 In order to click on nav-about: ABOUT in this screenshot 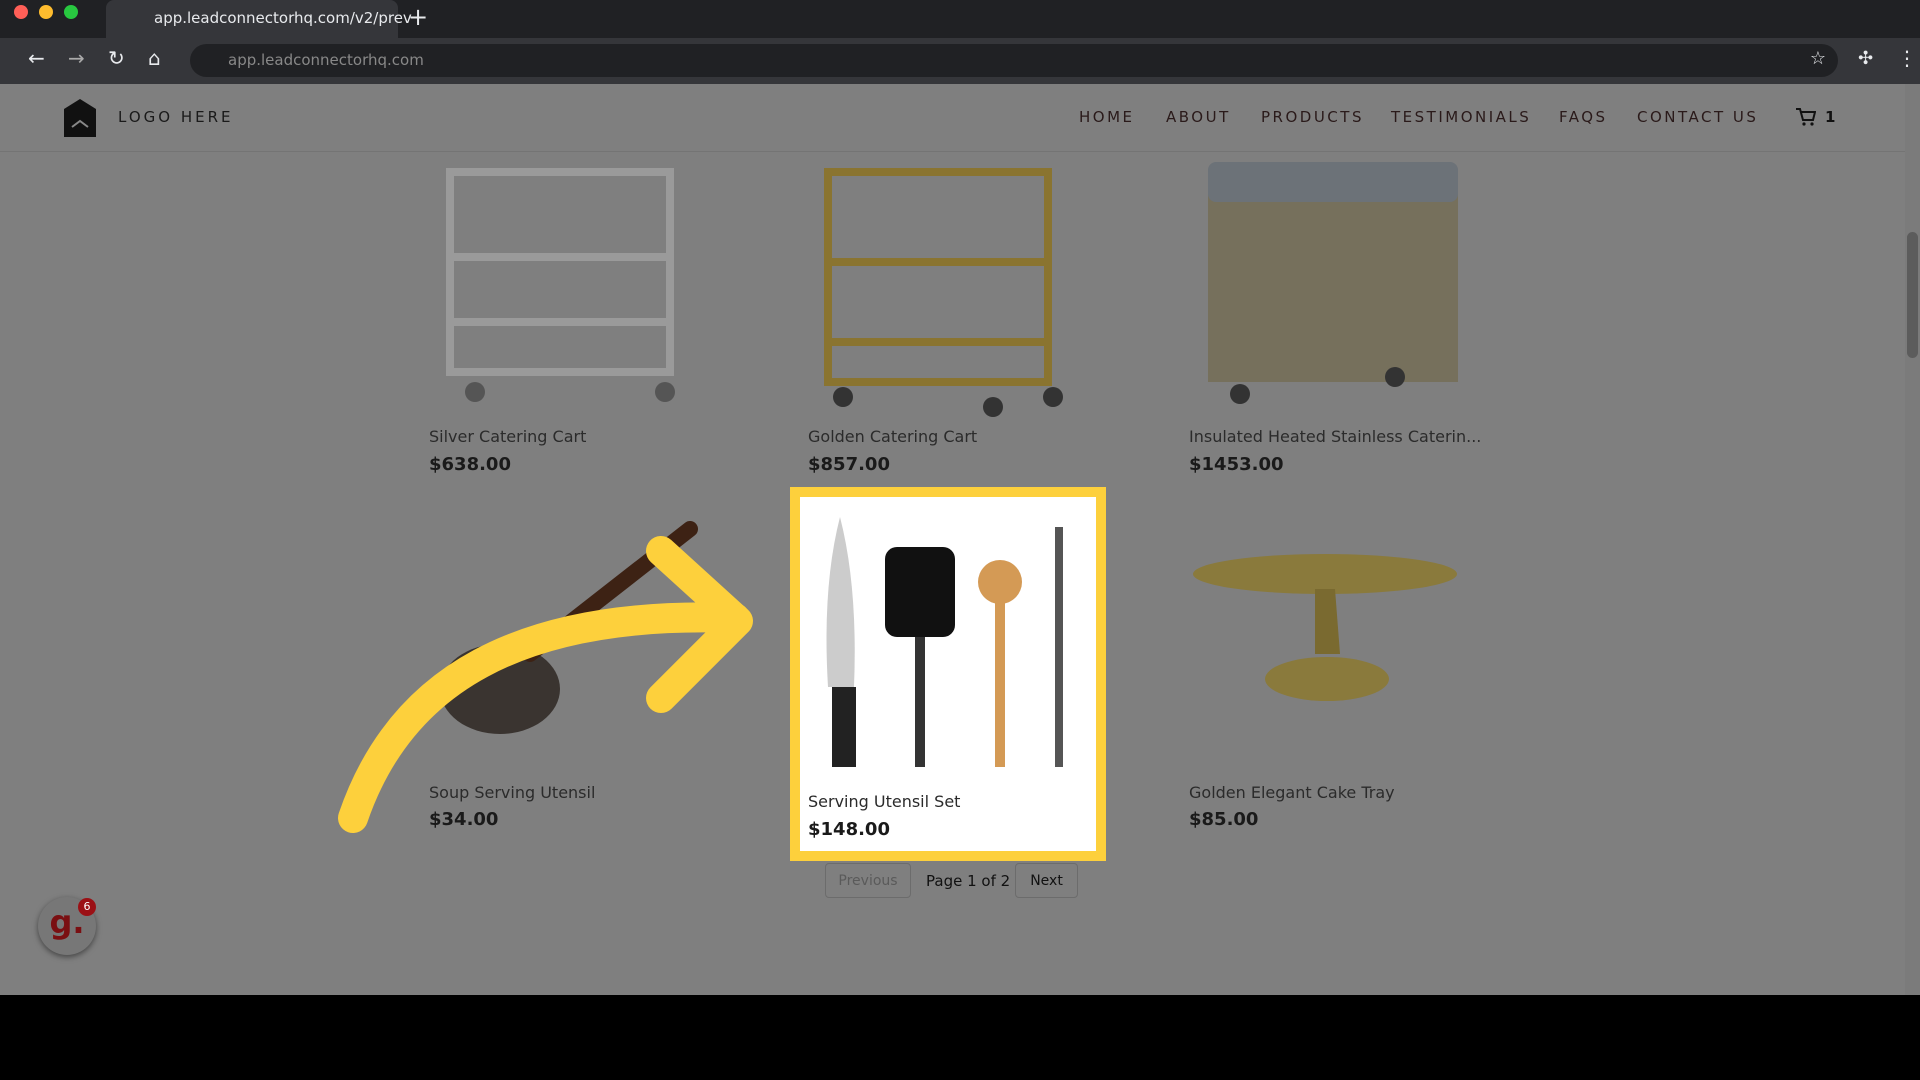, I will do `click(1198, 117)`.